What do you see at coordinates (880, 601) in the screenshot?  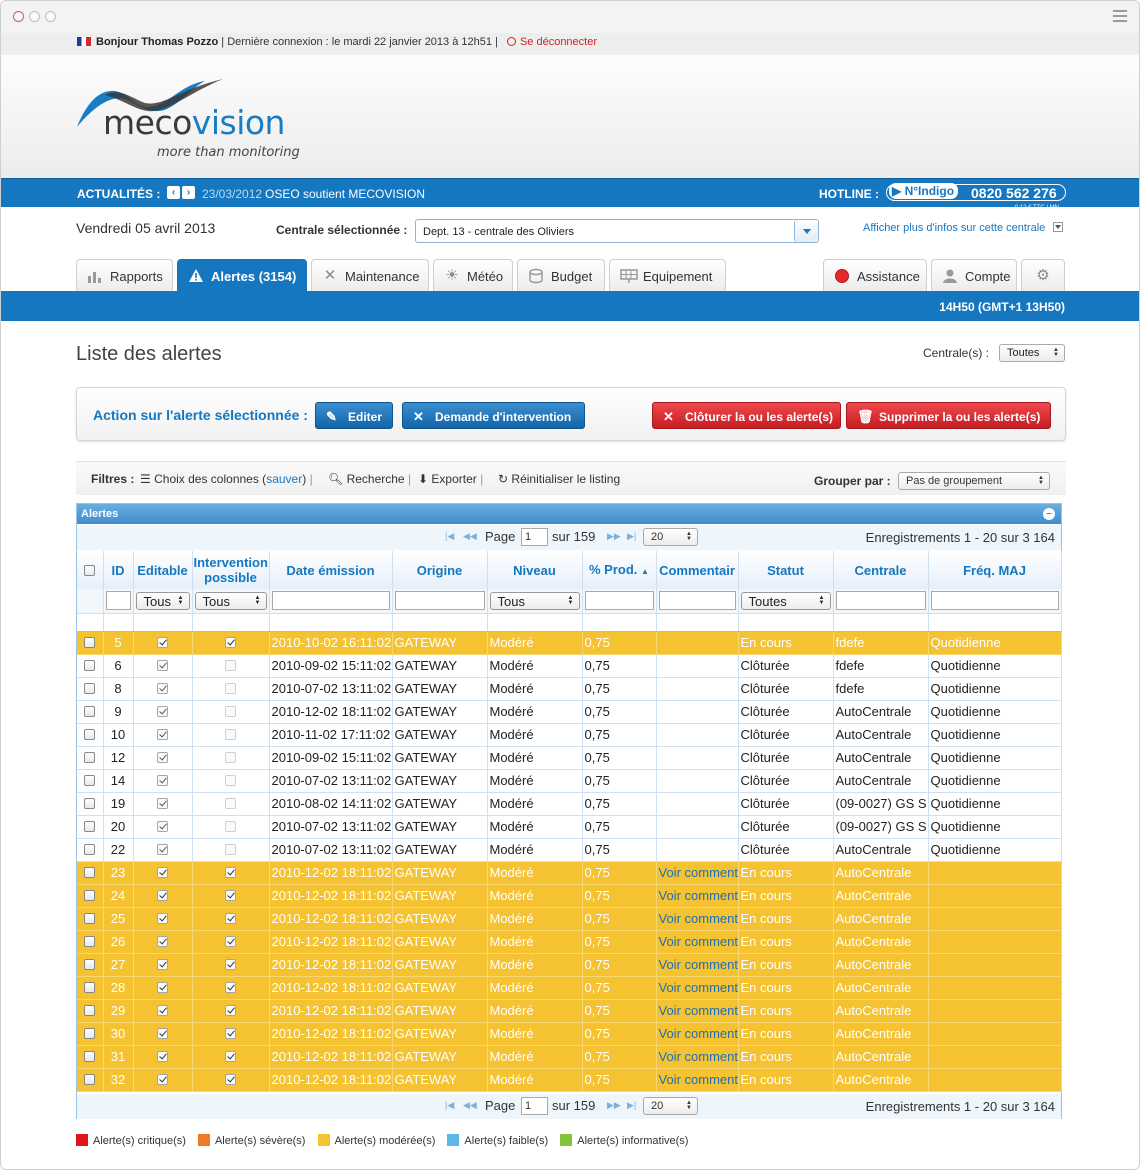 I see `centrale-filter-input` at bounding box center [880, 601].